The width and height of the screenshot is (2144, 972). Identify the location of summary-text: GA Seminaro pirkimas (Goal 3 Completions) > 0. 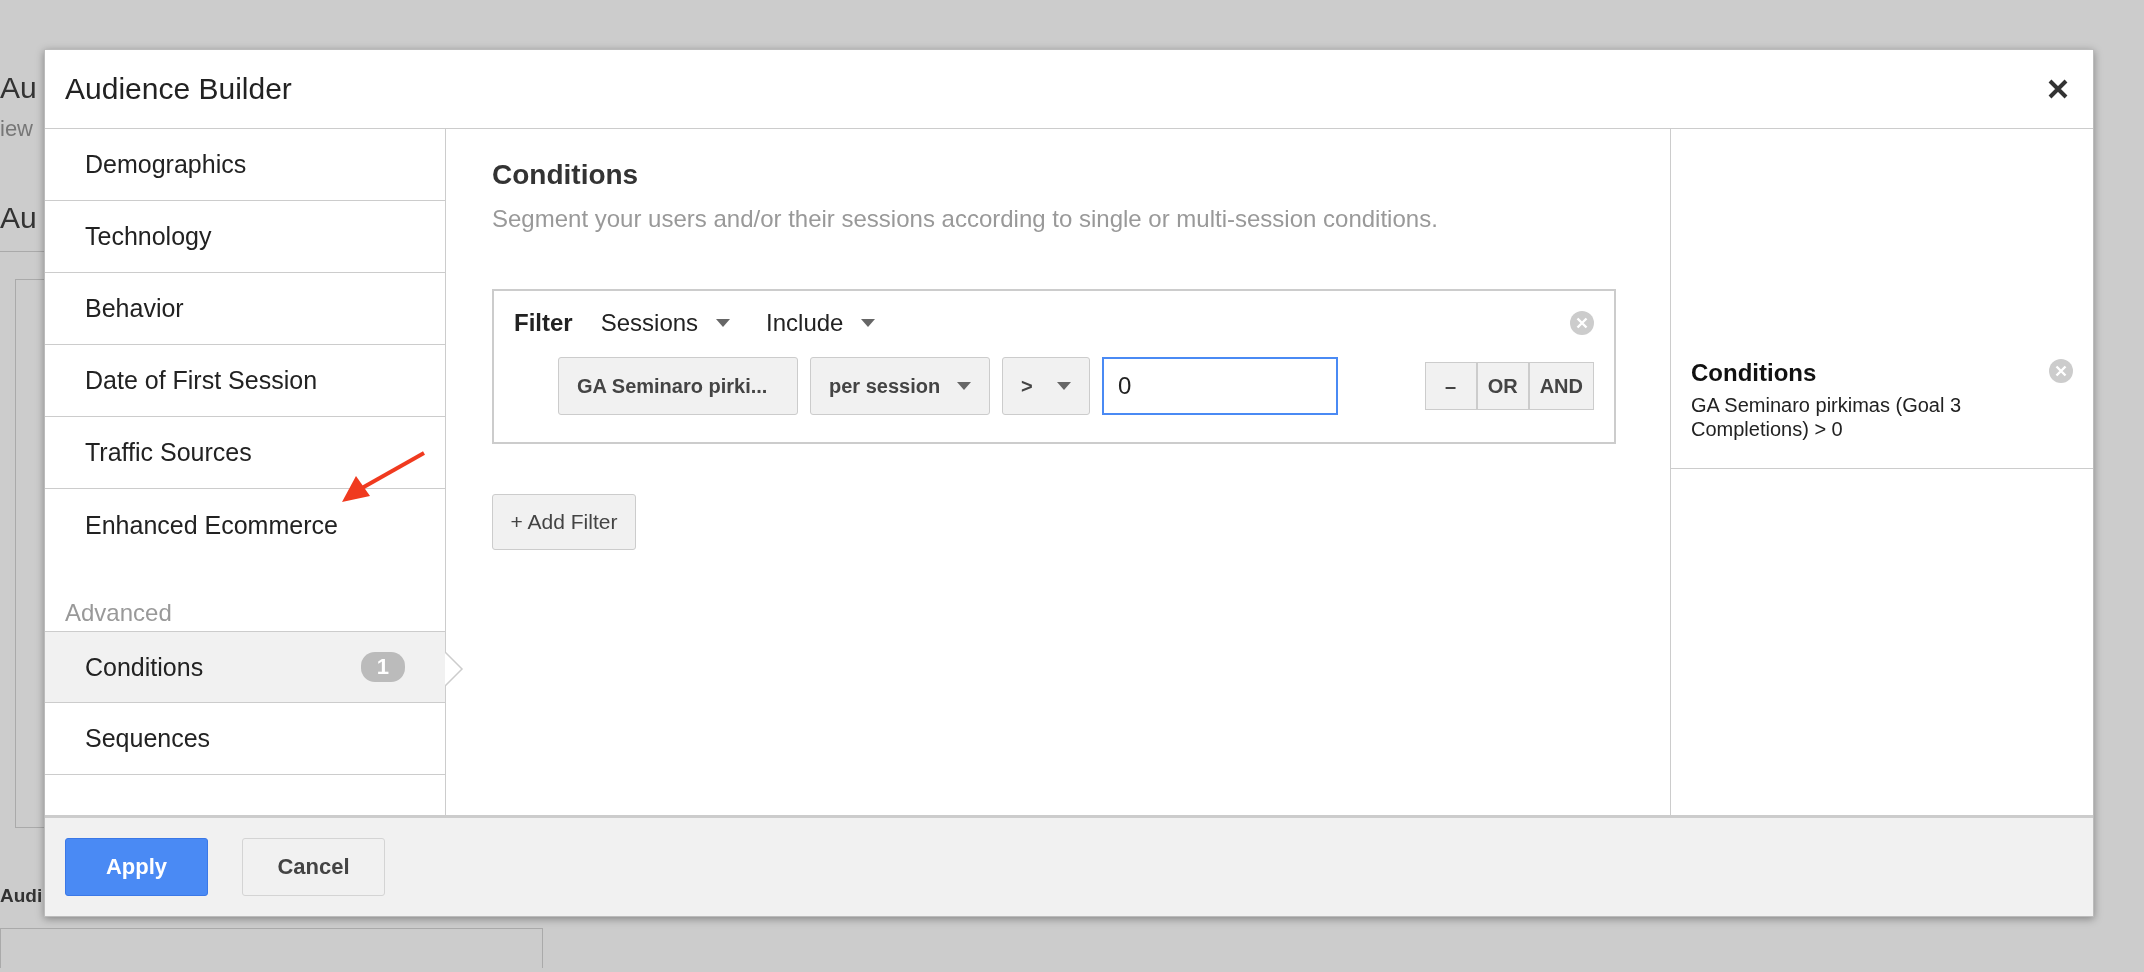
(1827, 417).